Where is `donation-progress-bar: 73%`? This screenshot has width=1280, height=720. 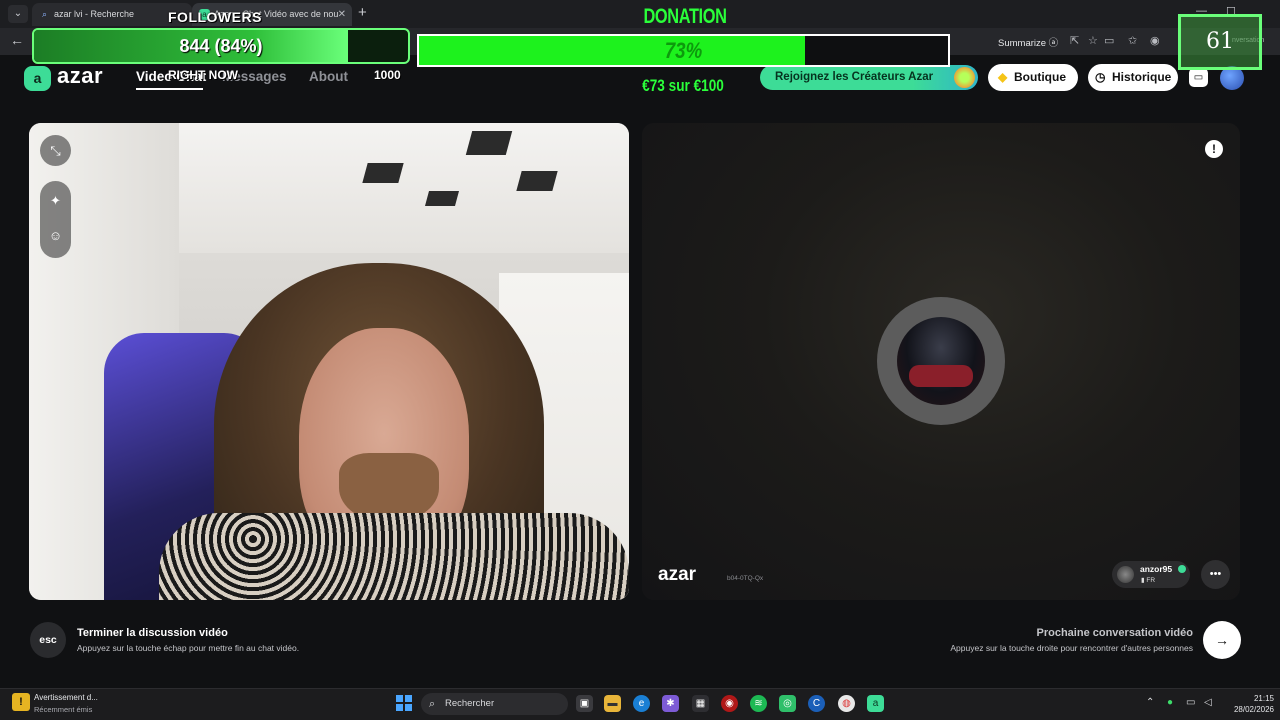
donation-progress-bar: 73% is located at coordinates (683, 50).